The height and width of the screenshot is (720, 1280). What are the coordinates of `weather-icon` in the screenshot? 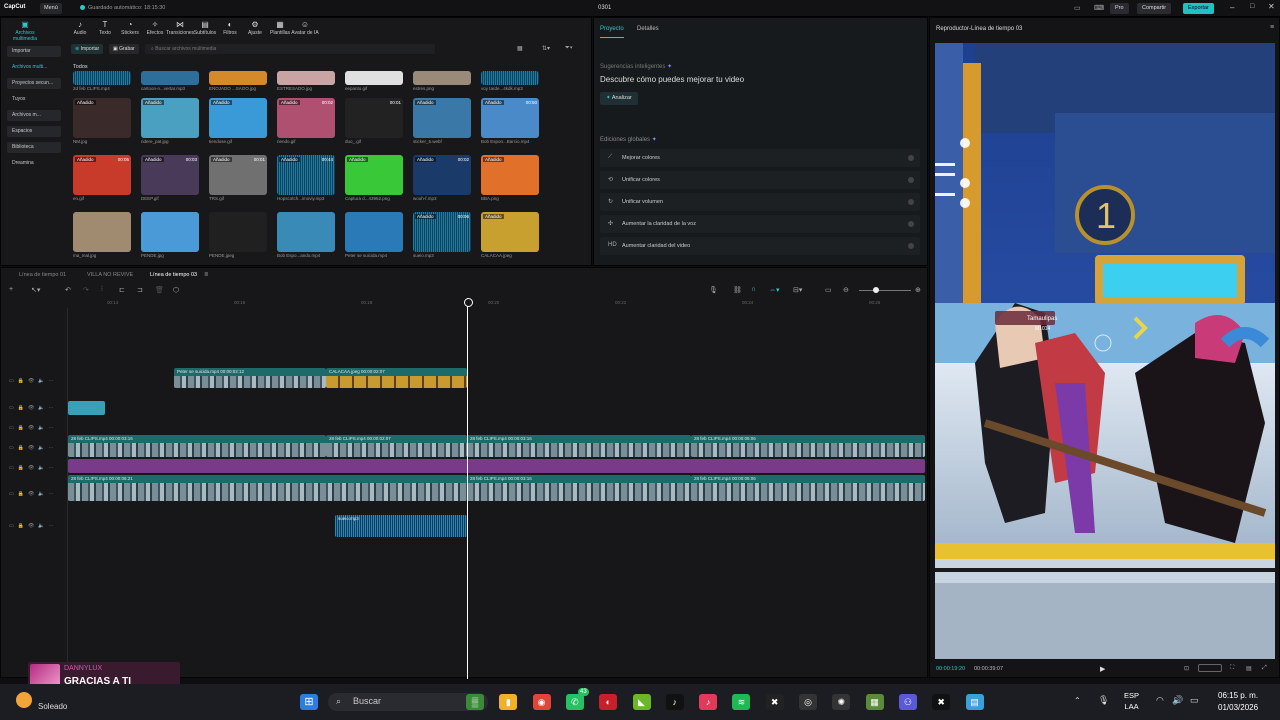 It's located at (24, 700).